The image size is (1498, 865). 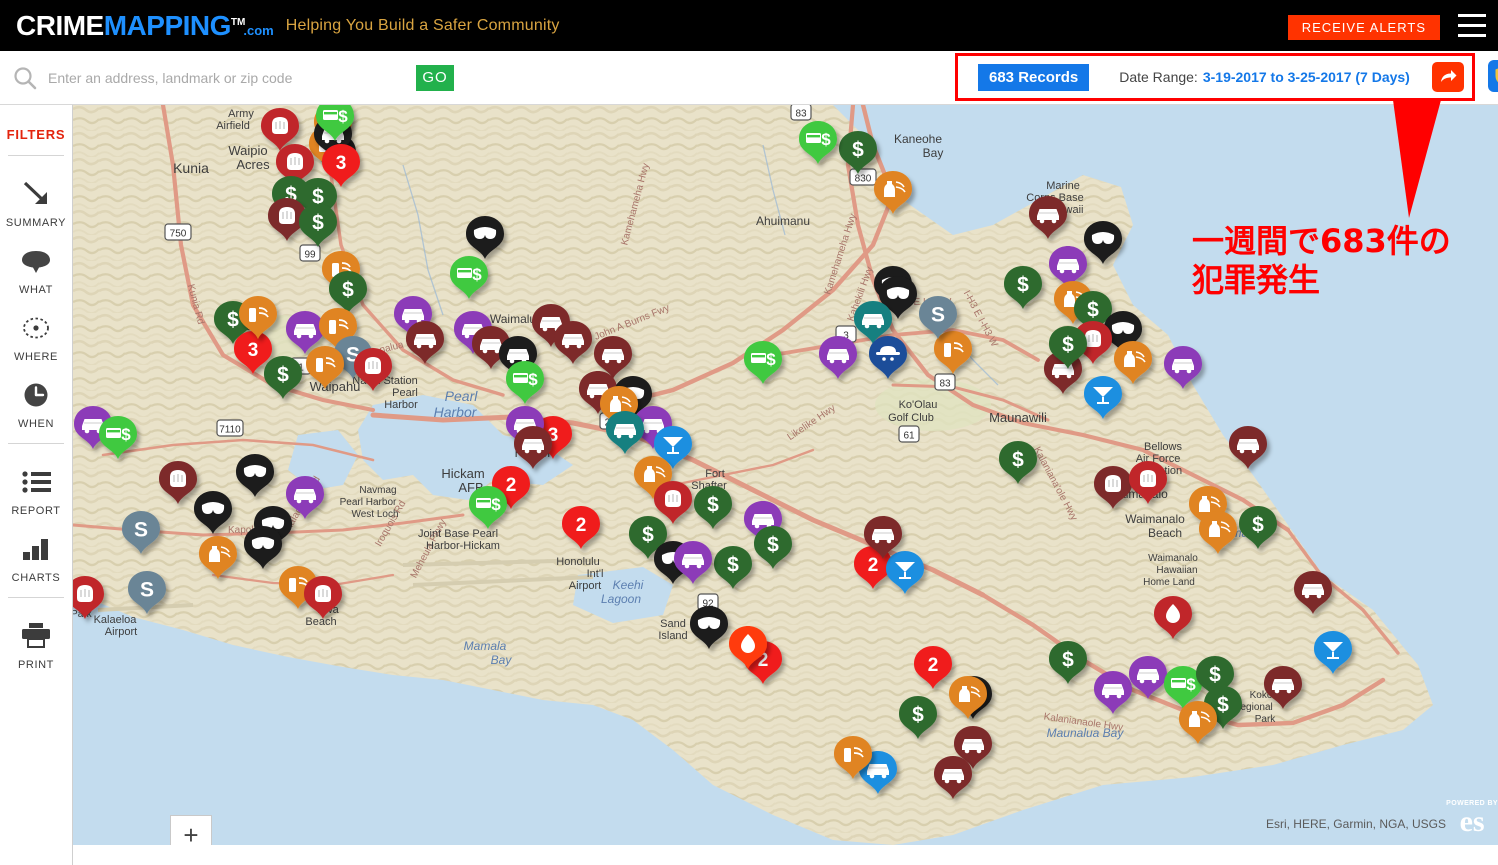 I want to click on map-place-label: Home Land, so click(x=1169, y=582).